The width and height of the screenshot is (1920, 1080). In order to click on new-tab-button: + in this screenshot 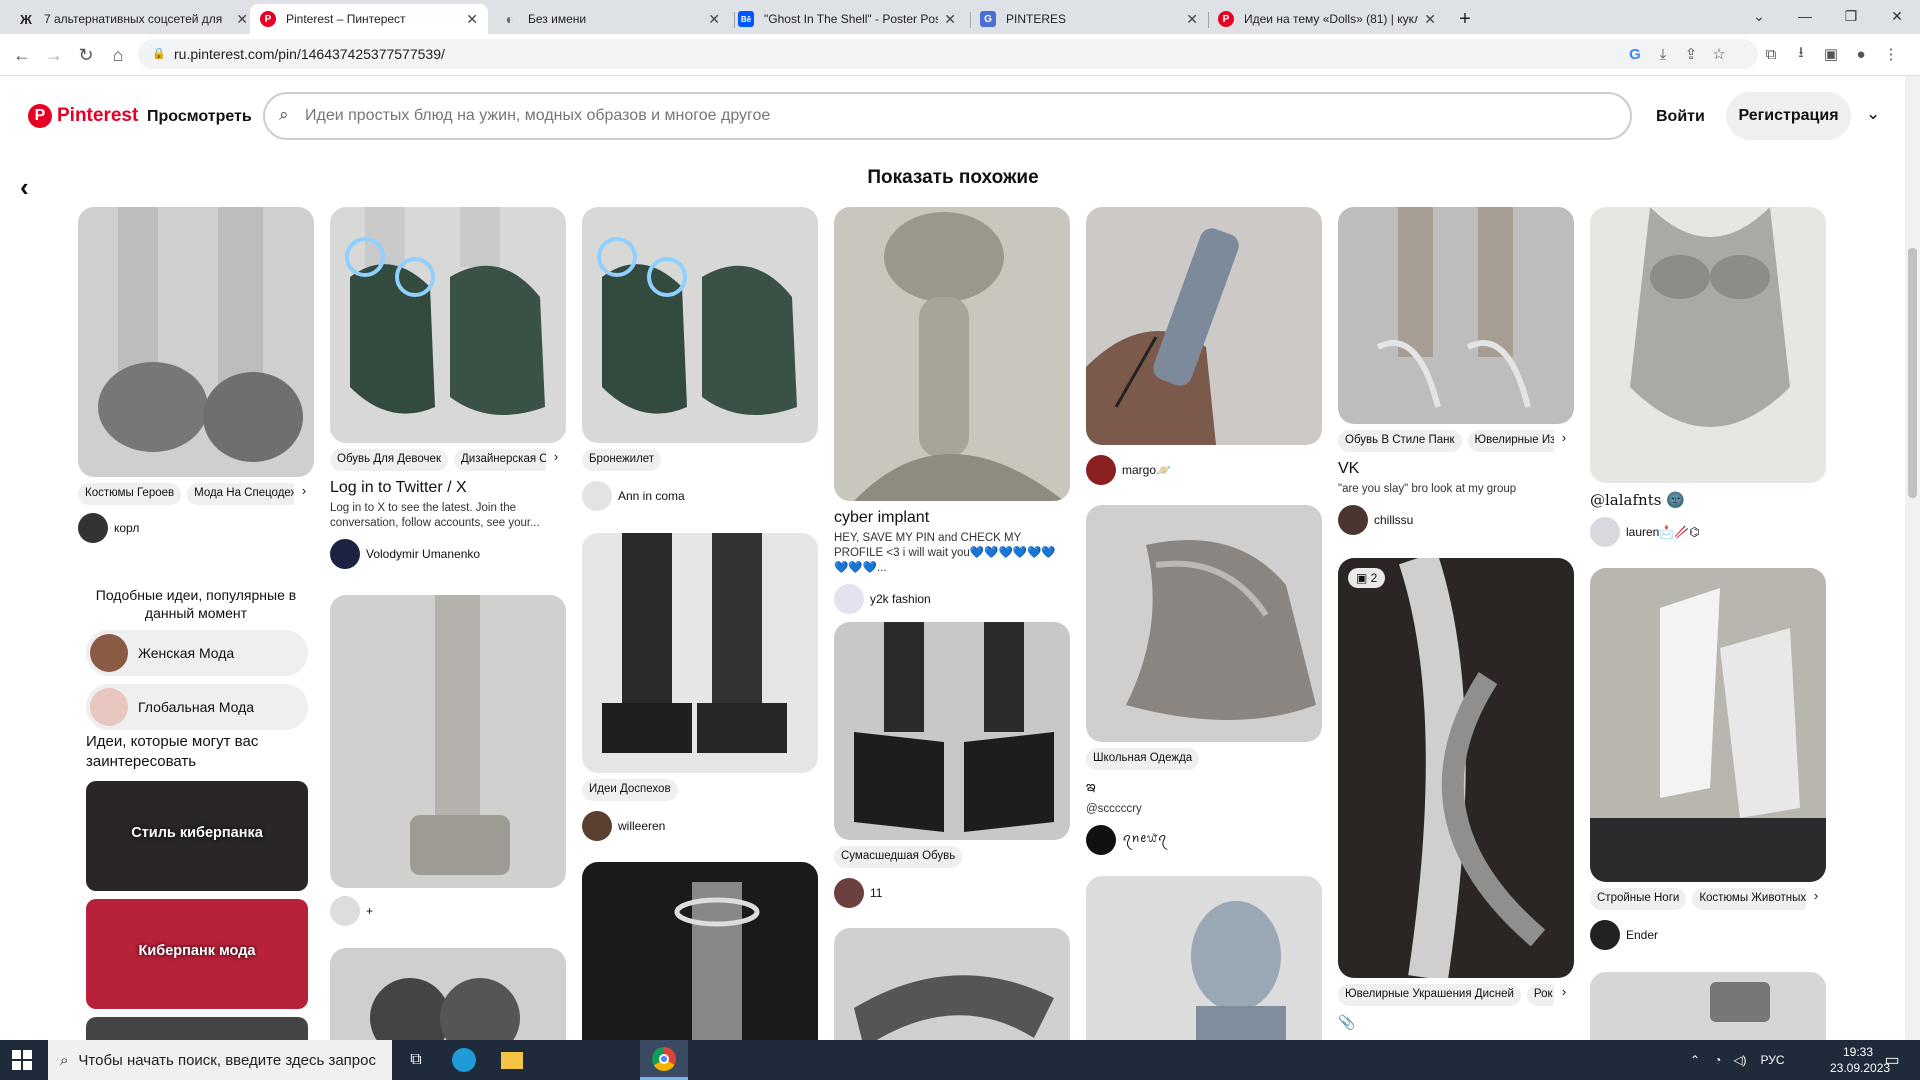, I will do `click(1465, 19)`.